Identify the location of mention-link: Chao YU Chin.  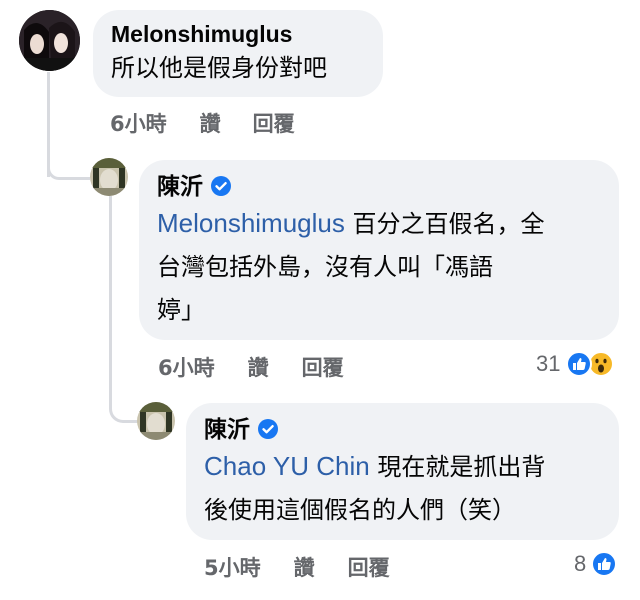
(287, 466).